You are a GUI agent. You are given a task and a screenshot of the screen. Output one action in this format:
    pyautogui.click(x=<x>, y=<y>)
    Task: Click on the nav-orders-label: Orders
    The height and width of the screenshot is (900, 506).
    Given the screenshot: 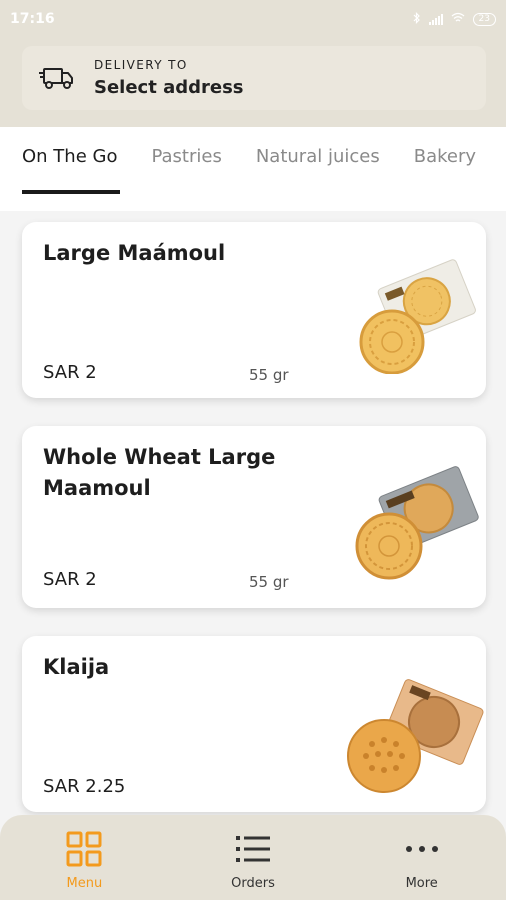 What is the action you would take?
    pyautogui.click(x=253, y=883)
    